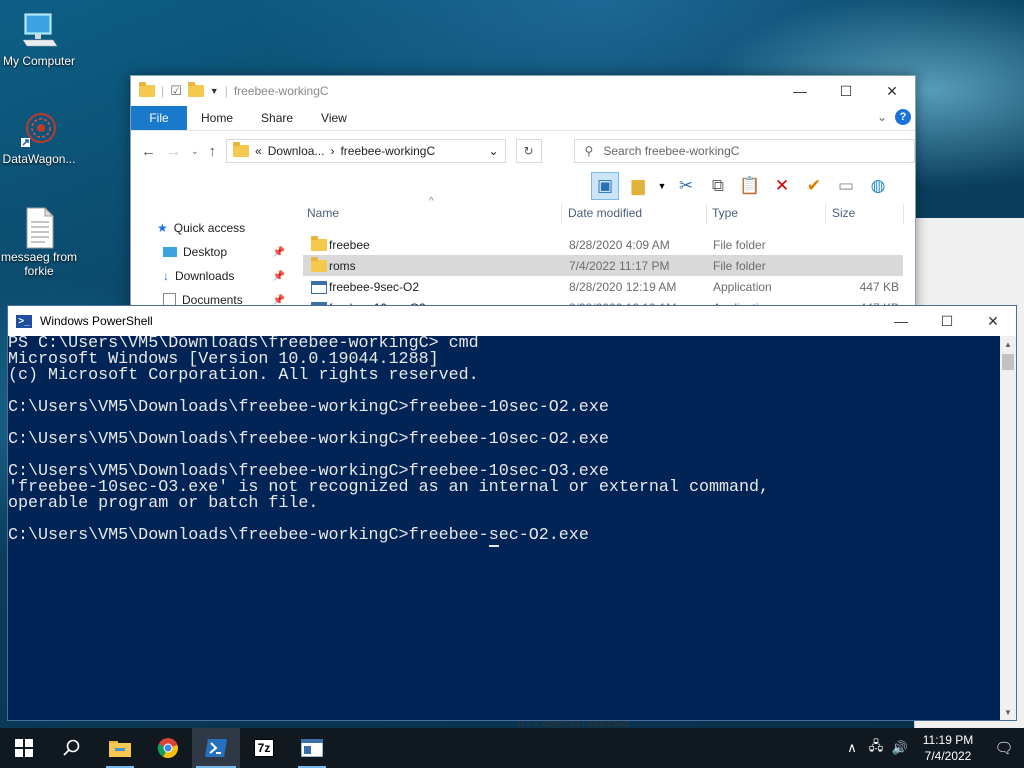 The width and height of the screenshot is (1024, 768). Describe the element at coordinates (209, 228) in the screenshot. I see `nav-label: Quick access` at that location.